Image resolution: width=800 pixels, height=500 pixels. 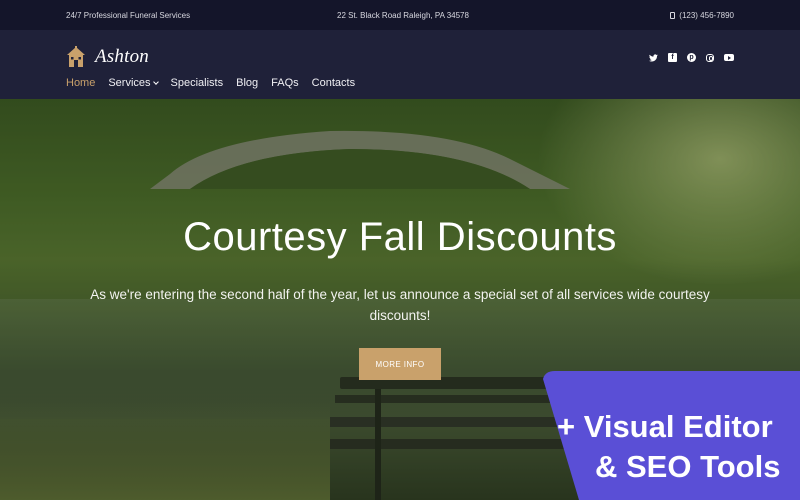 What do you see at coordinates (333, 83) in the screenshot?
I see `nav-contacts: Contacts` at bounding box center [333, 83].